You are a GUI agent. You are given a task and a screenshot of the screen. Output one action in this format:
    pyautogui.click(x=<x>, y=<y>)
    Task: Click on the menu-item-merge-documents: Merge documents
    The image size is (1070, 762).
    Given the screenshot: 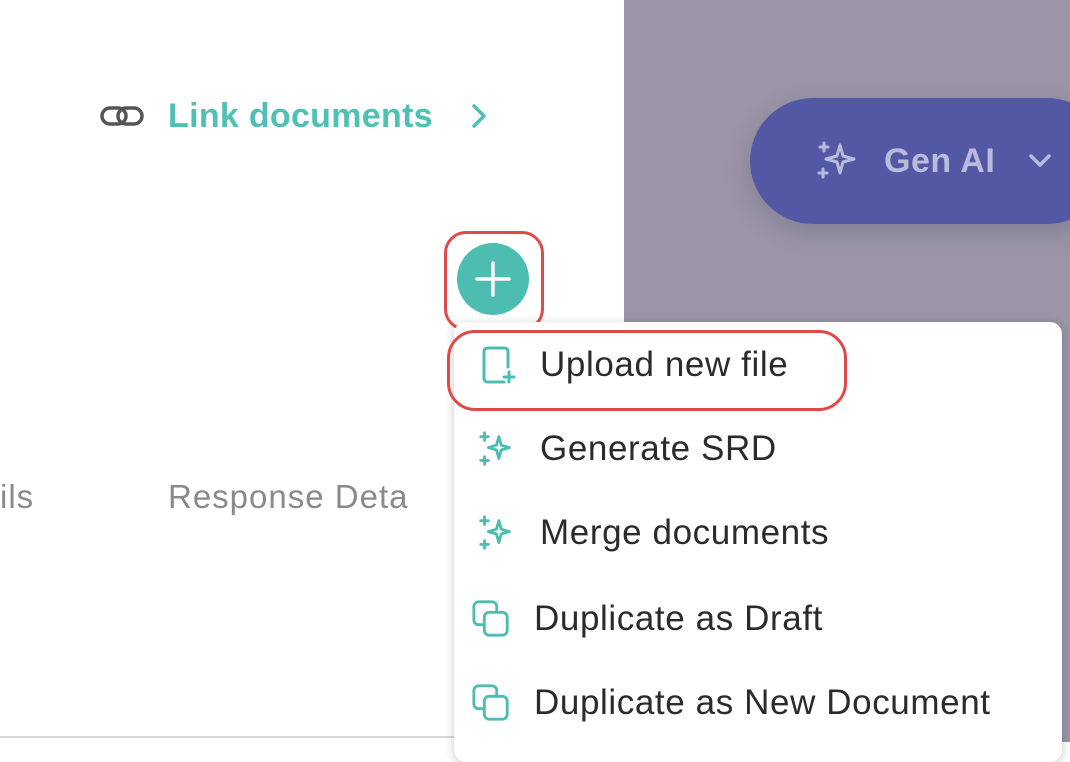 What is the action you would take?
    pyautogui.click(x=758, y=533)
    